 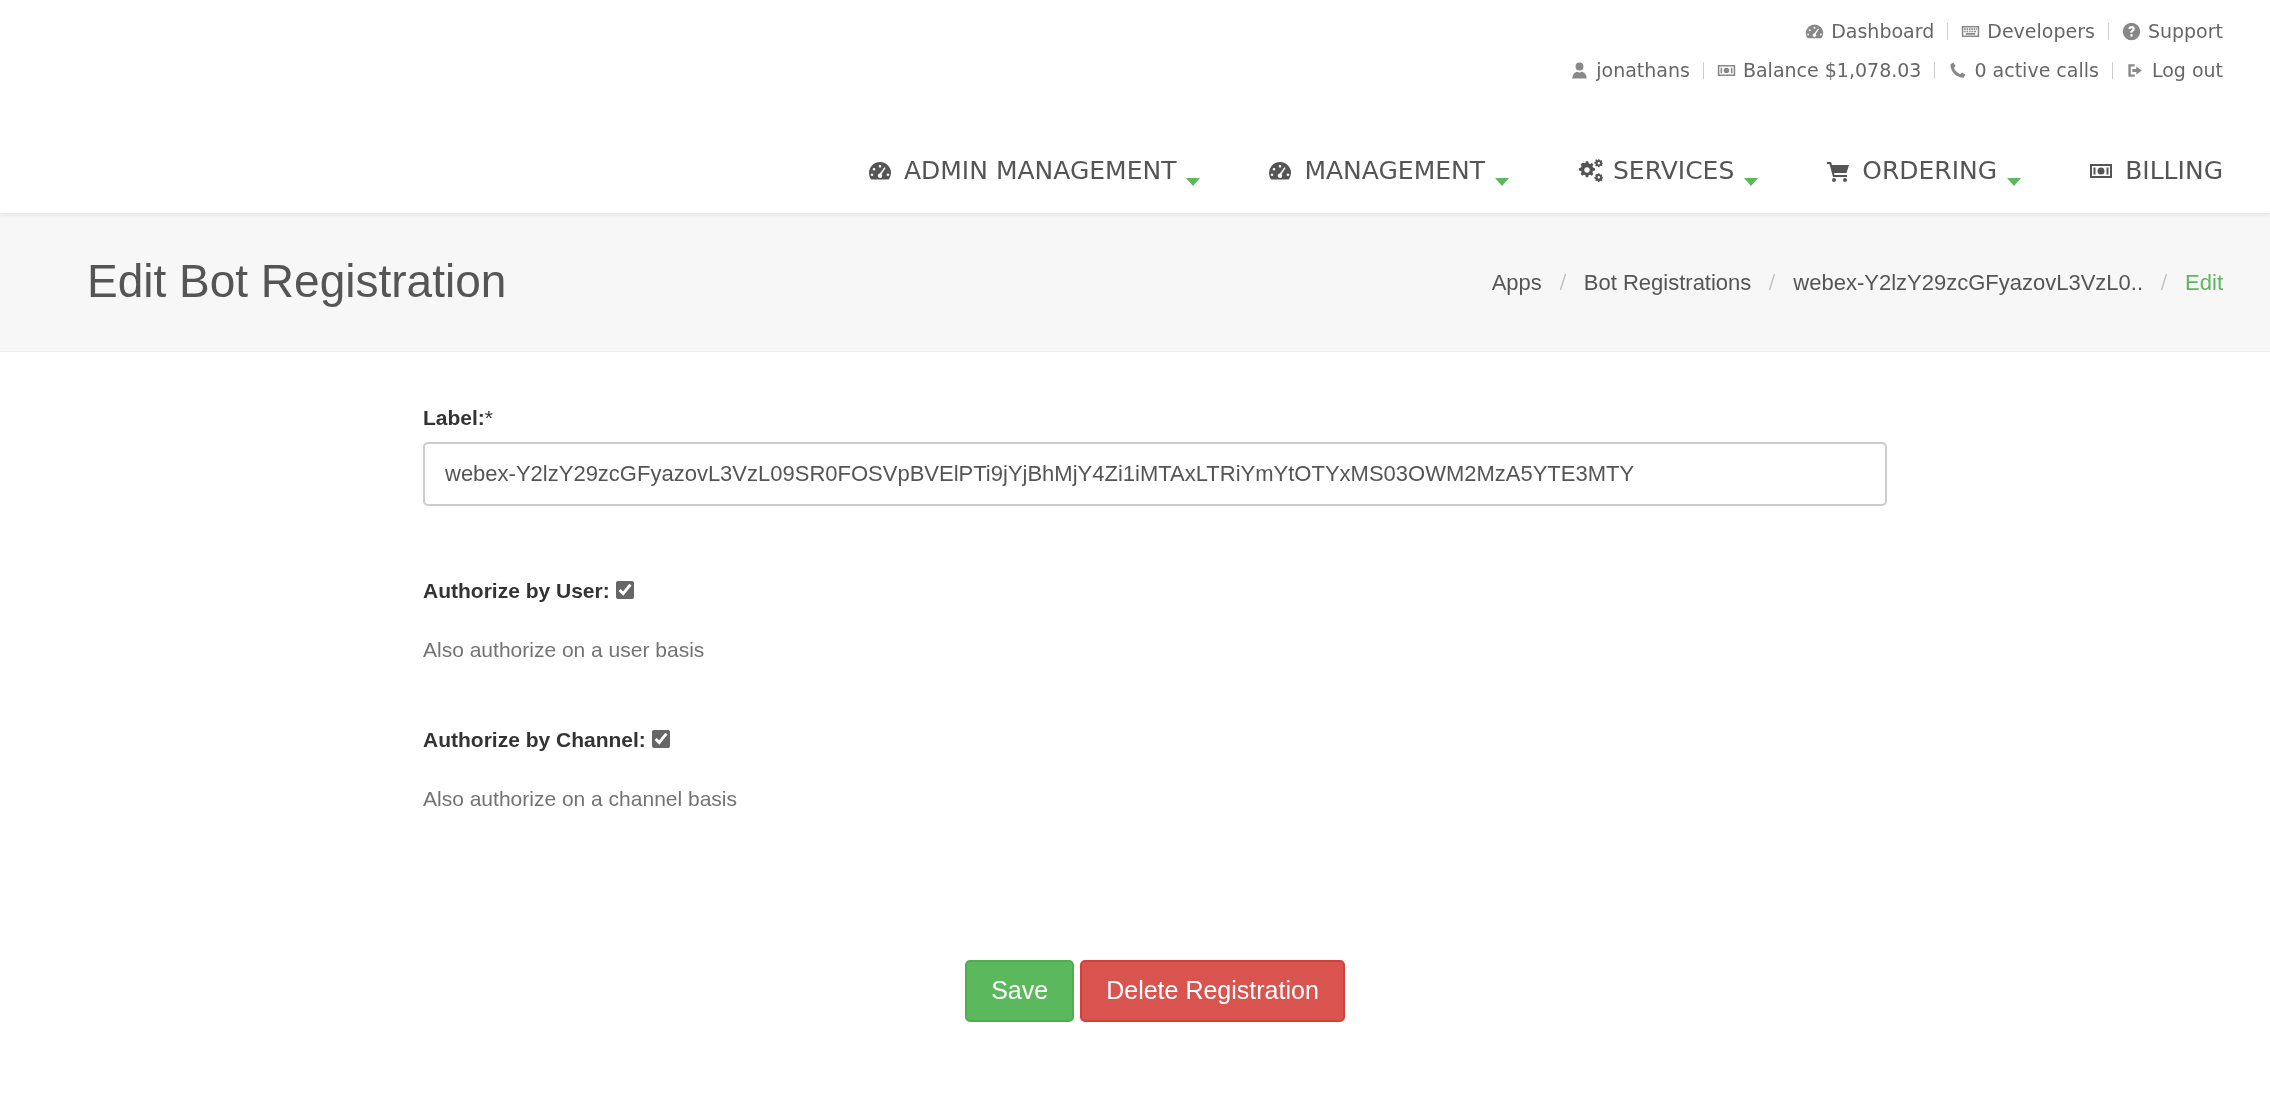 What do you see at coordinates (2172, 31) in the screenshot?
I see `top-link: Support` at bounding box center [2172, 31].